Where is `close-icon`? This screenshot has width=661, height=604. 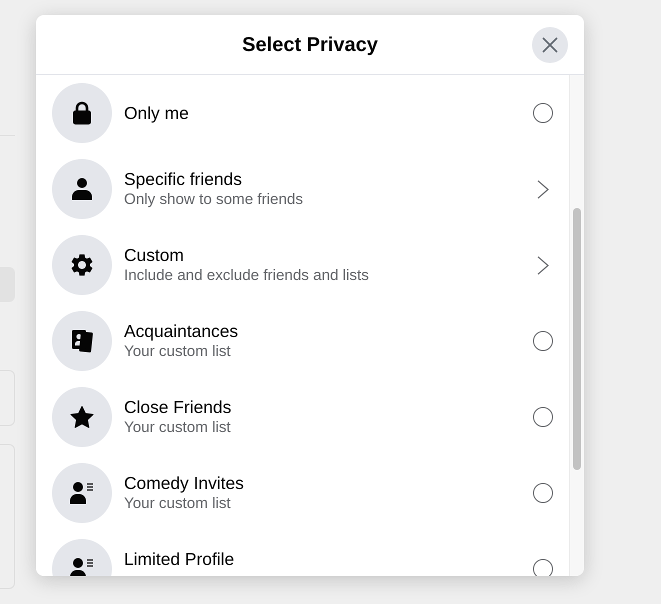
close-icon is located at coordinates (550, 44).